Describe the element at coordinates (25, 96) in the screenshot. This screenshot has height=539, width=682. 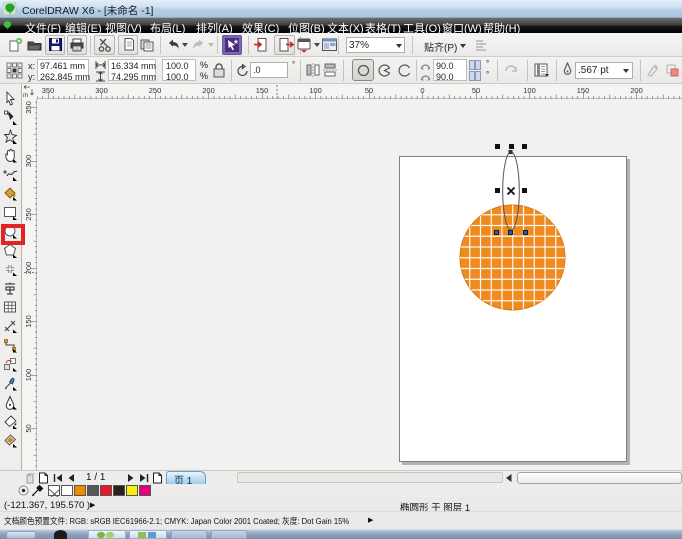
I see `svg-text: m` at that location.